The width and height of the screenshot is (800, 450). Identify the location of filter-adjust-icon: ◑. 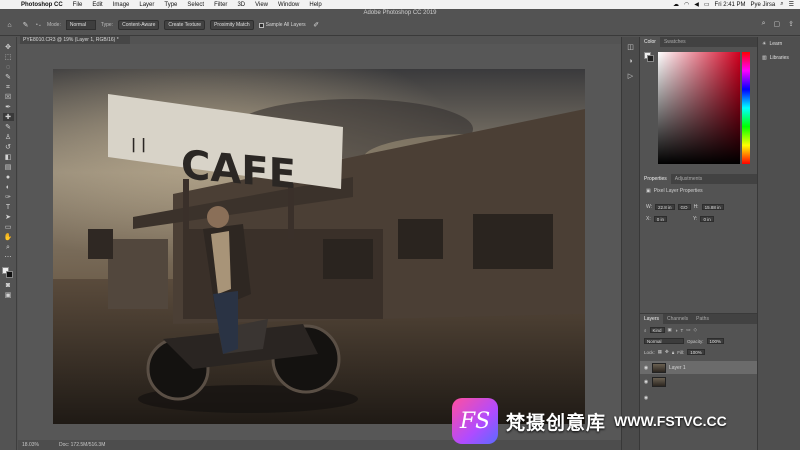
(676, 330).